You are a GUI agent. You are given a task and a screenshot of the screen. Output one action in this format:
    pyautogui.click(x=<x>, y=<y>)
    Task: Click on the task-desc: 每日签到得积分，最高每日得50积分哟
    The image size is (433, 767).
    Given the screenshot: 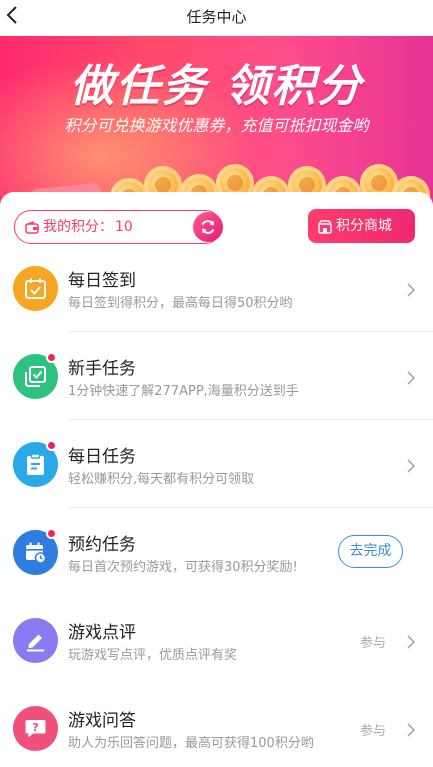 What is the action you would take?
    pyautogui.click(x=180, y=303)
    